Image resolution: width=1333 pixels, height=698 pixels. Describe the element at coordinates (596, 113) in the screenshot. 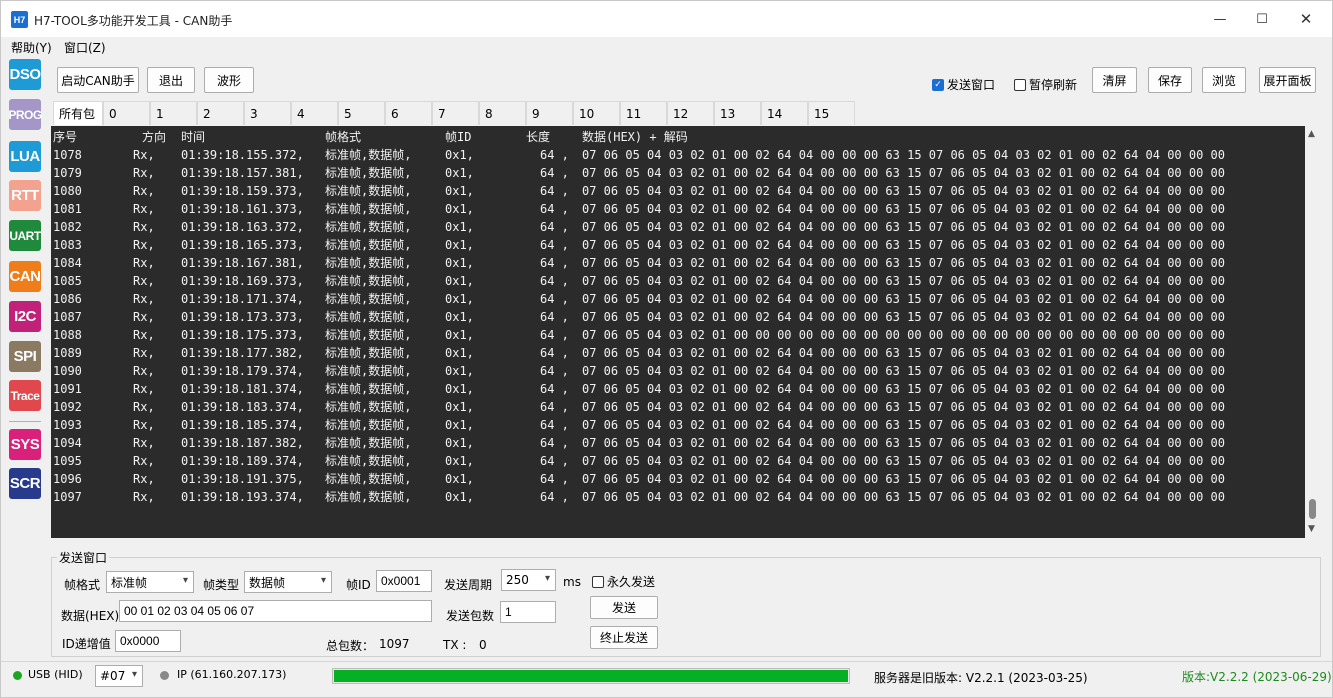

I see `tab-channel-10: 10` at that location.